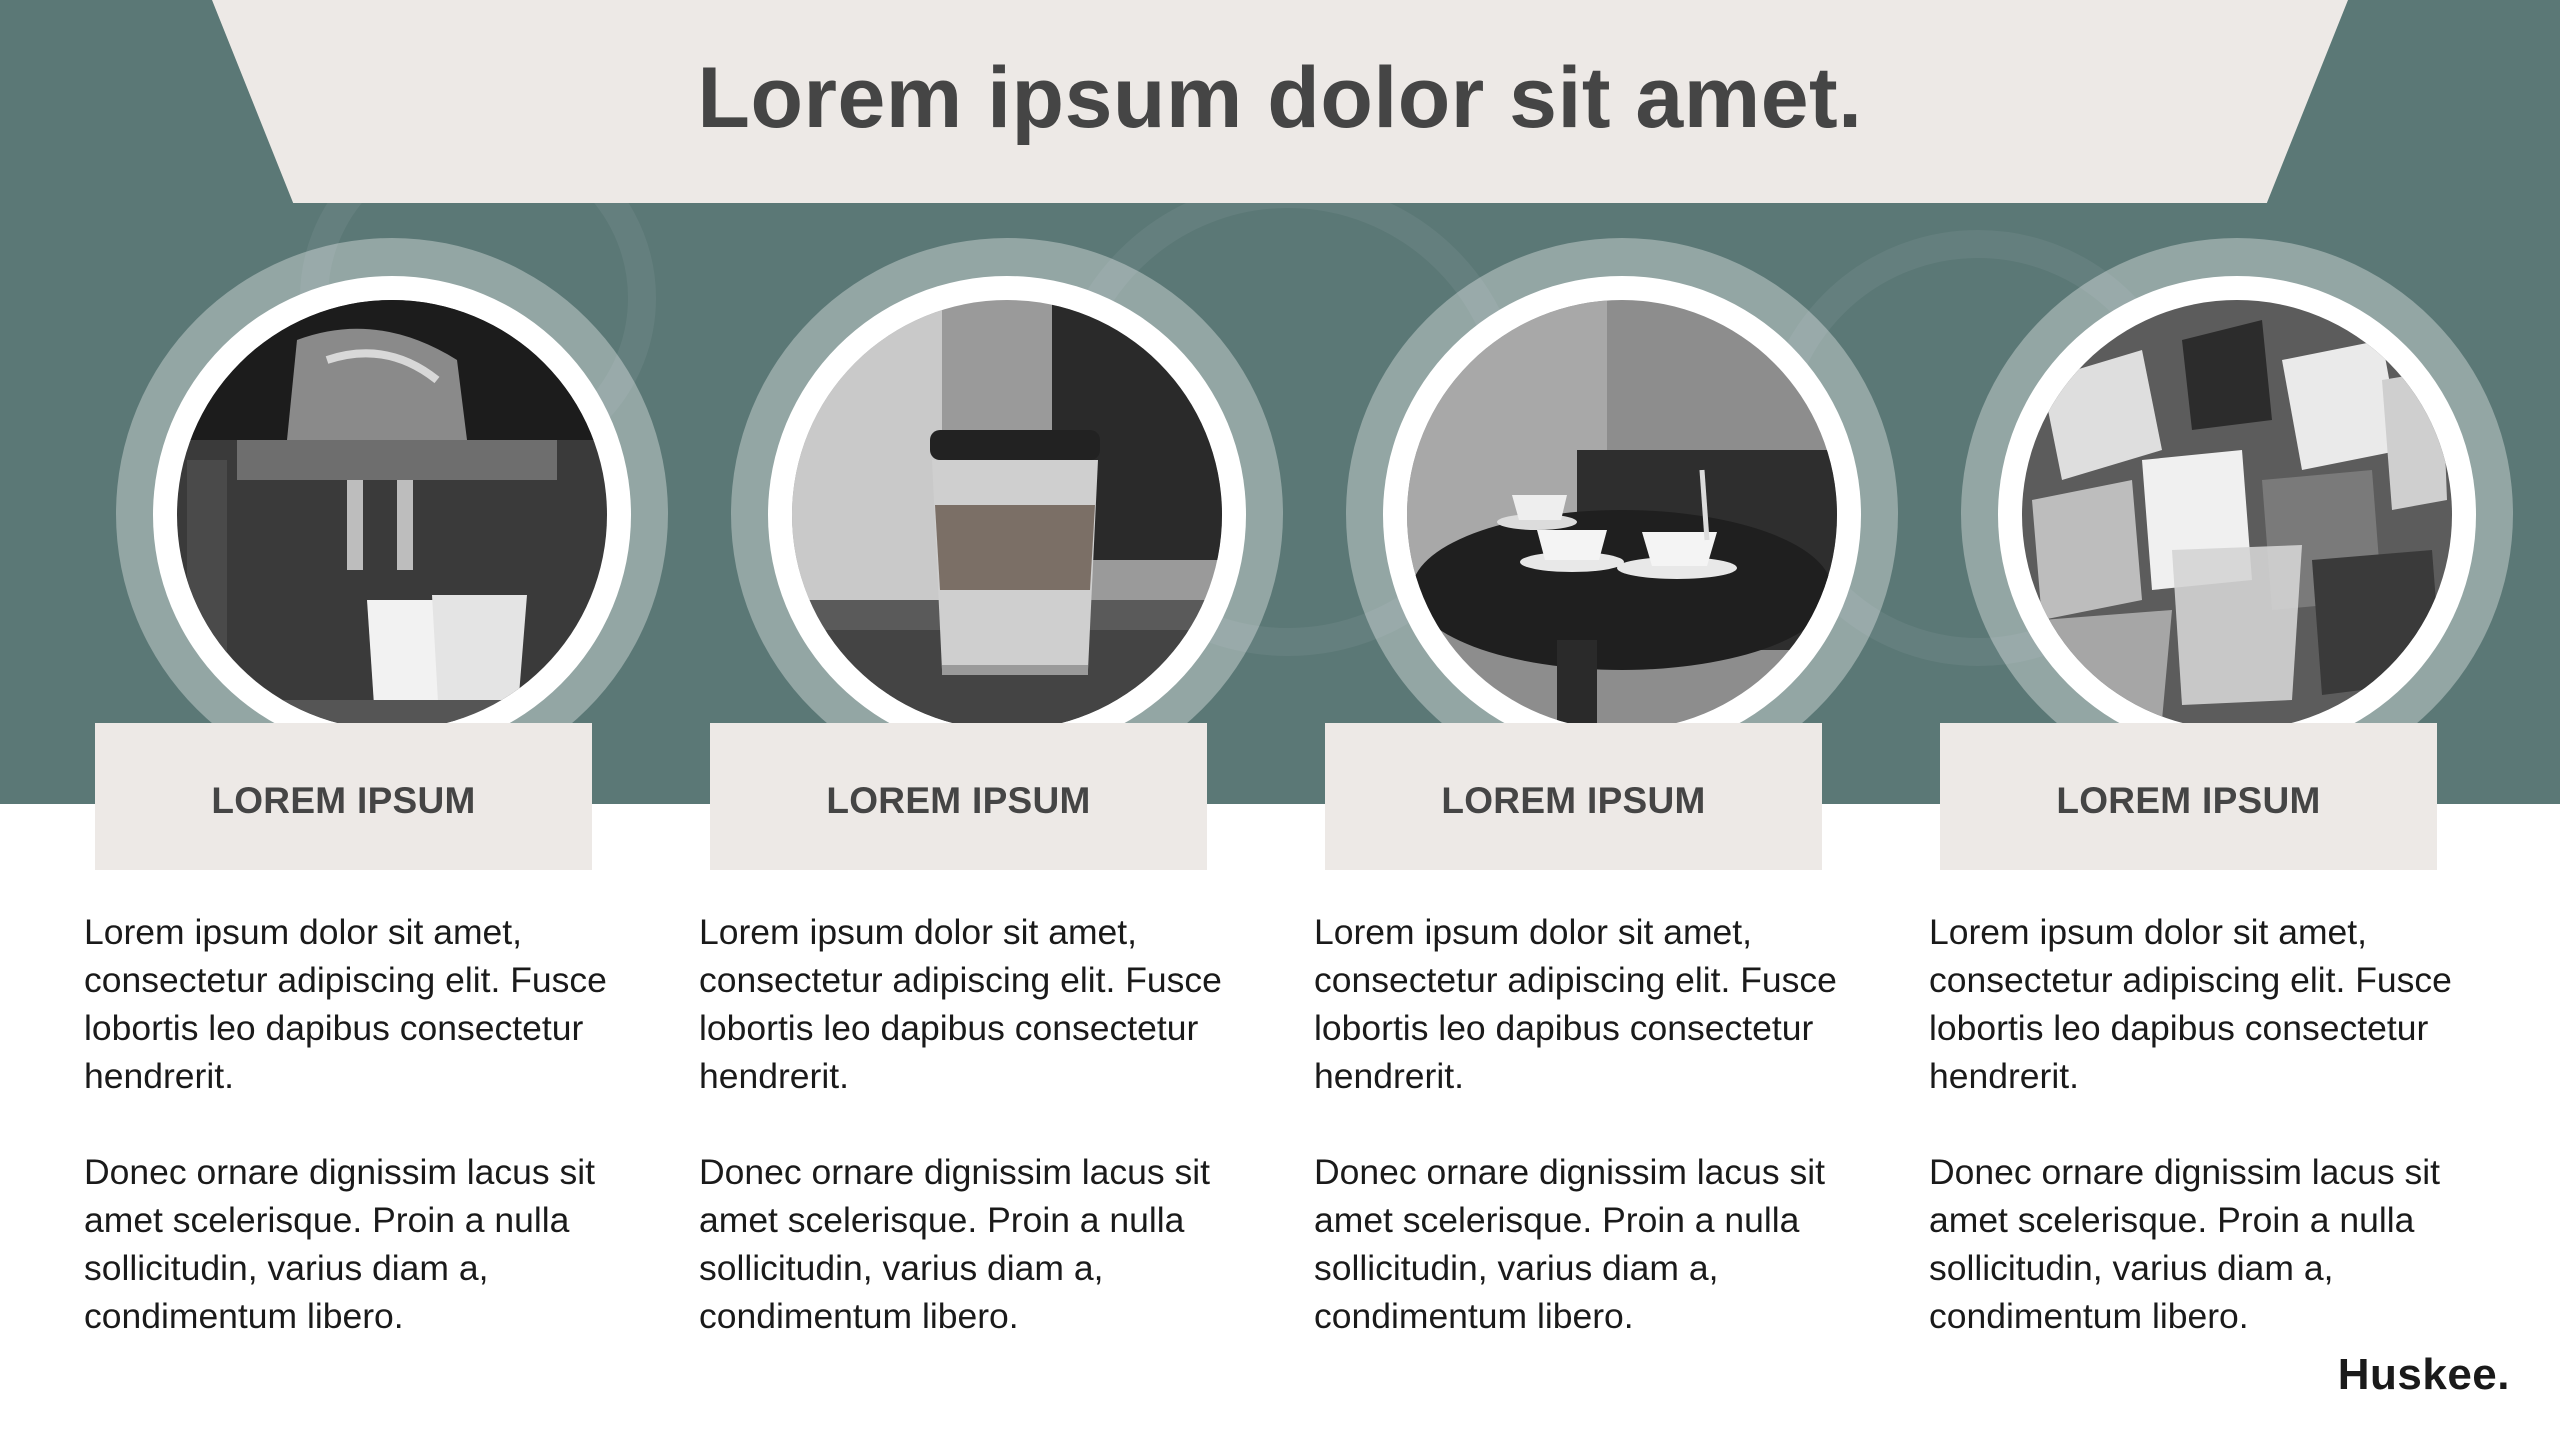  Describe the element at coordinates (2237, 515) in the screenshot. I see `disposable-cup-waste-photo` at that location.